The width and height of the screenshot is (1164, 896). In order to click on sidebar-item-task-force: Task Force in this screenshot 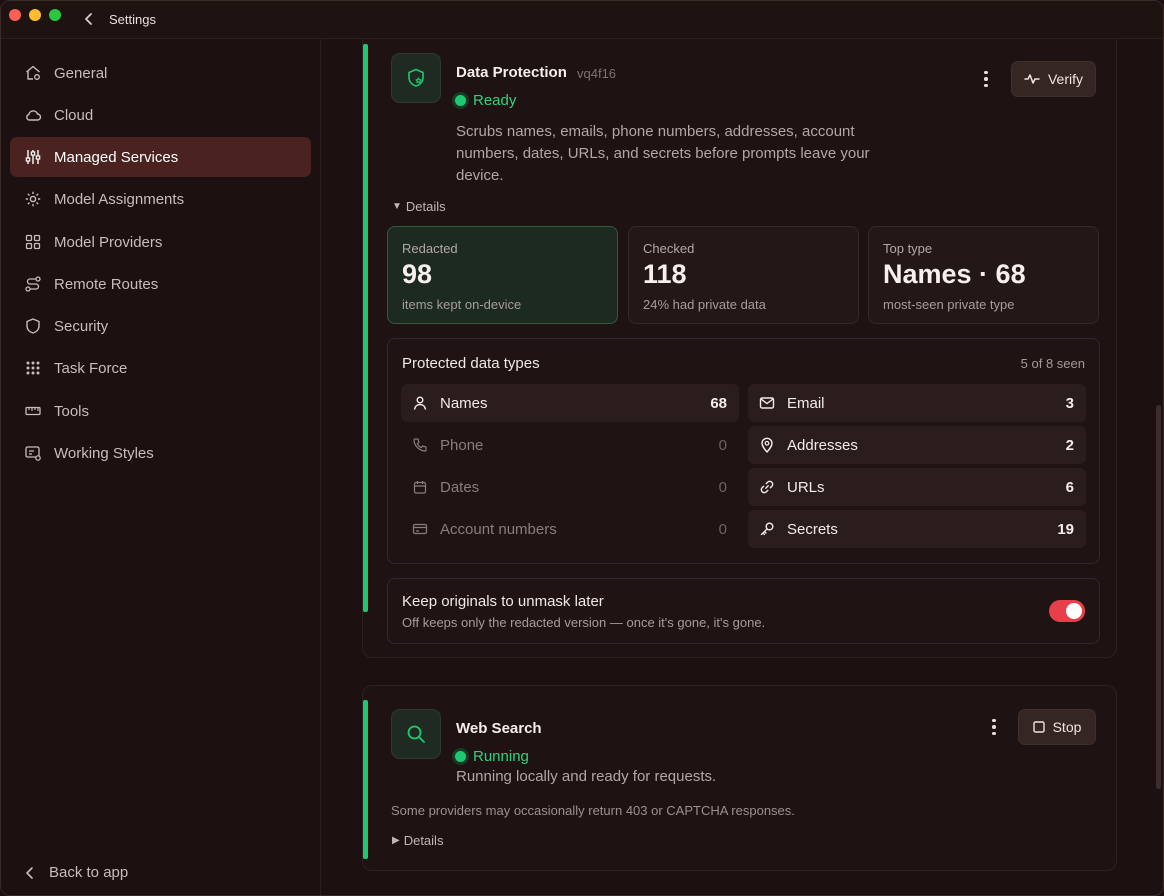, I will do `click(160, 368)`.